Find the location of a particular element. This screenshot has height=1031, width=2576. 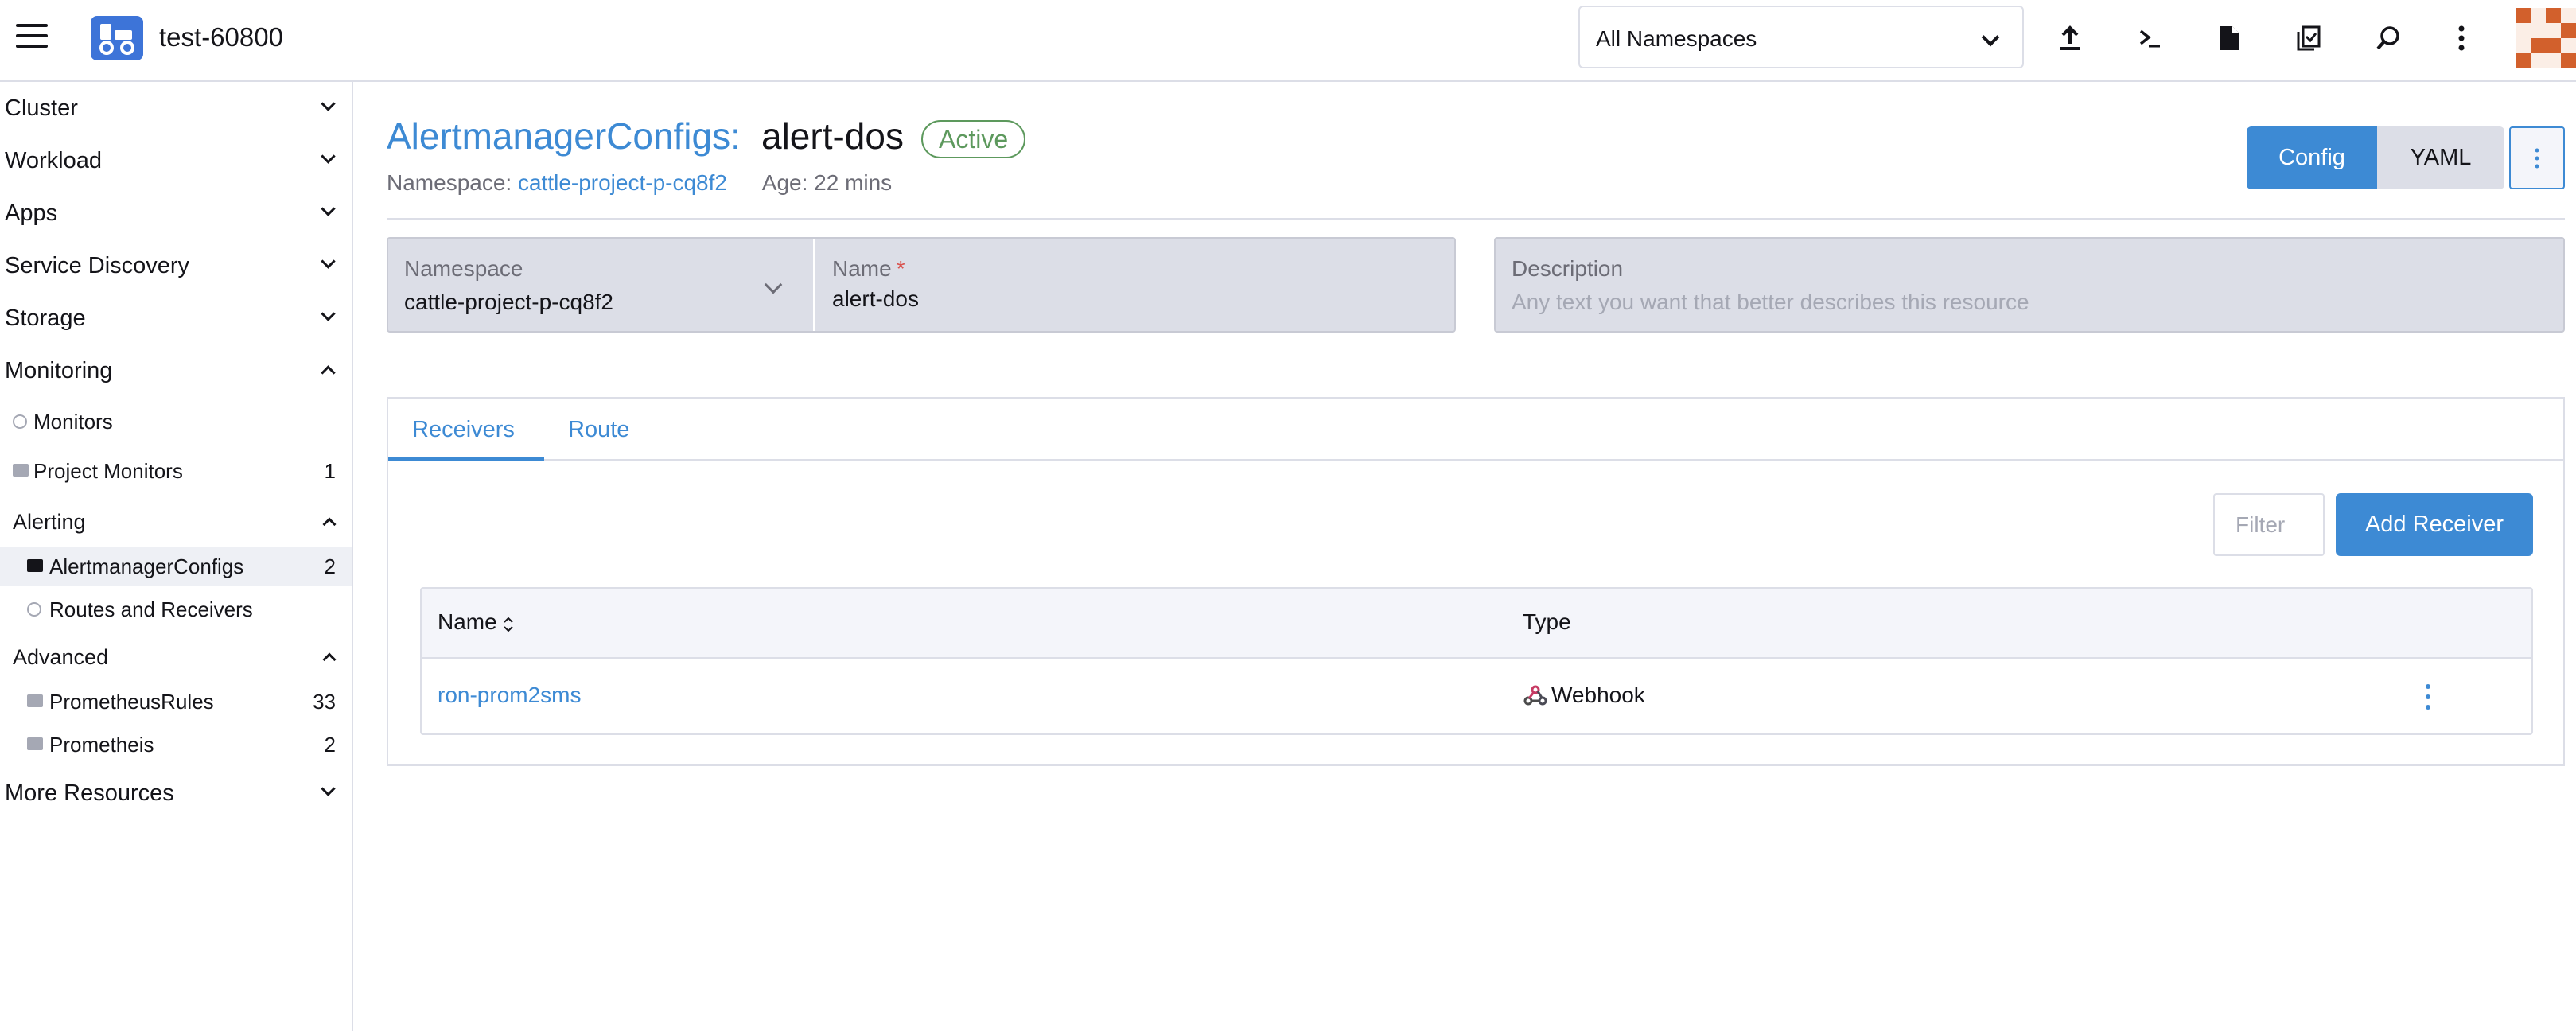

sidebar-item-label: Prometheis is located at coordinates (102, 745).